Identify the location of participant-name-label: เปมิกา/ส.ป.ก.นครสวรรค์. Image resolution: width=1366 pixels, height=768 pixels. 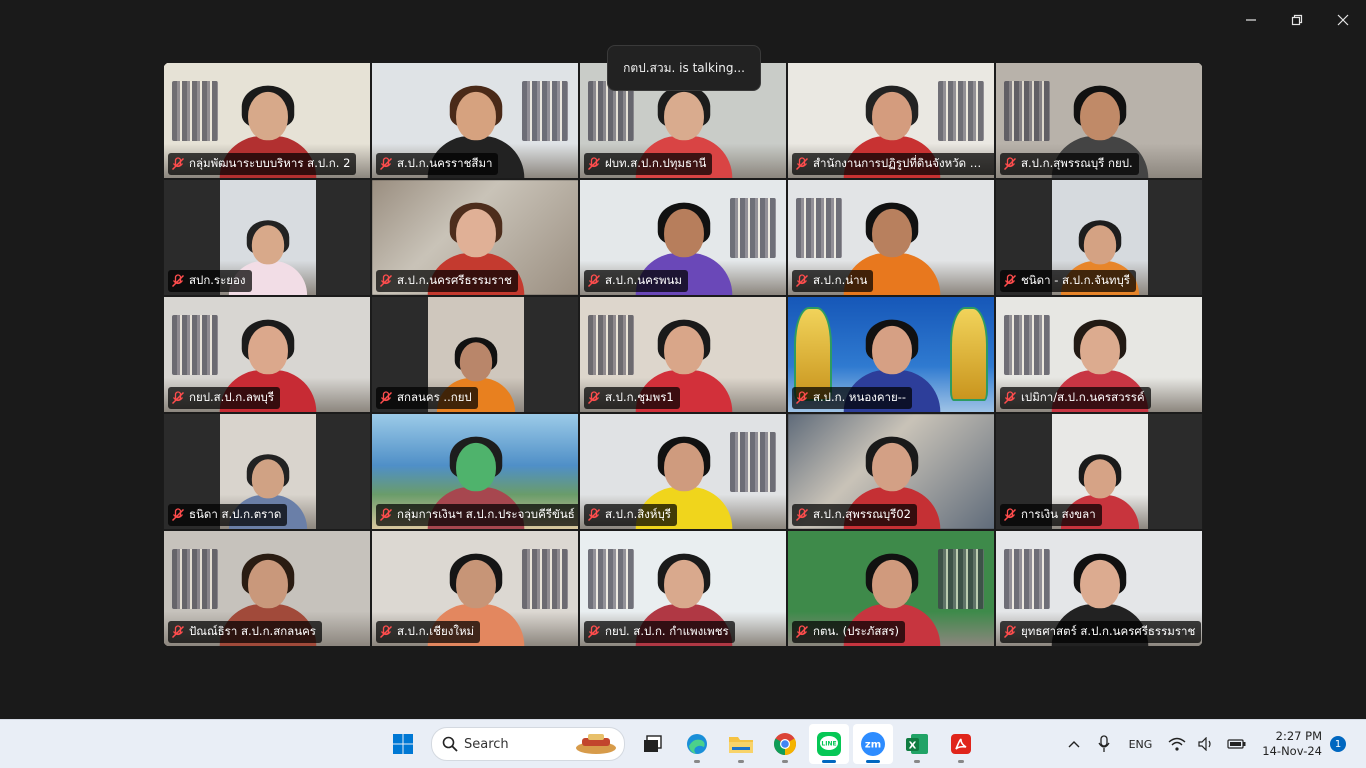
(1075, 398).